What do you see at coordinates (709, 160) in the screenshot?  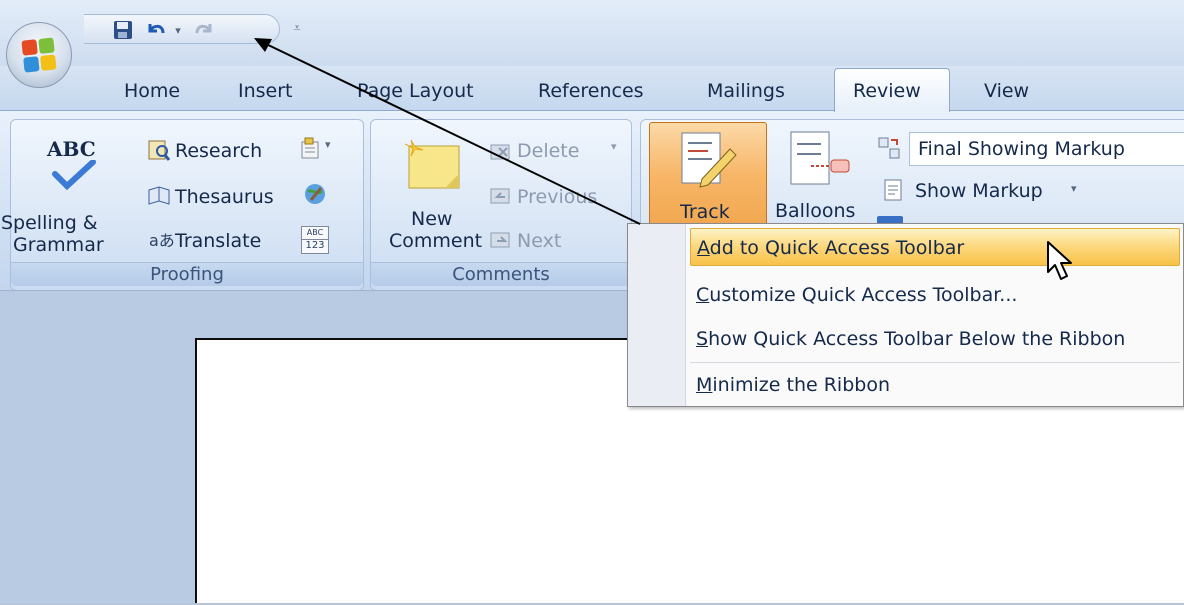 I see `track-changes-icon` at bounding box center [709, 160].